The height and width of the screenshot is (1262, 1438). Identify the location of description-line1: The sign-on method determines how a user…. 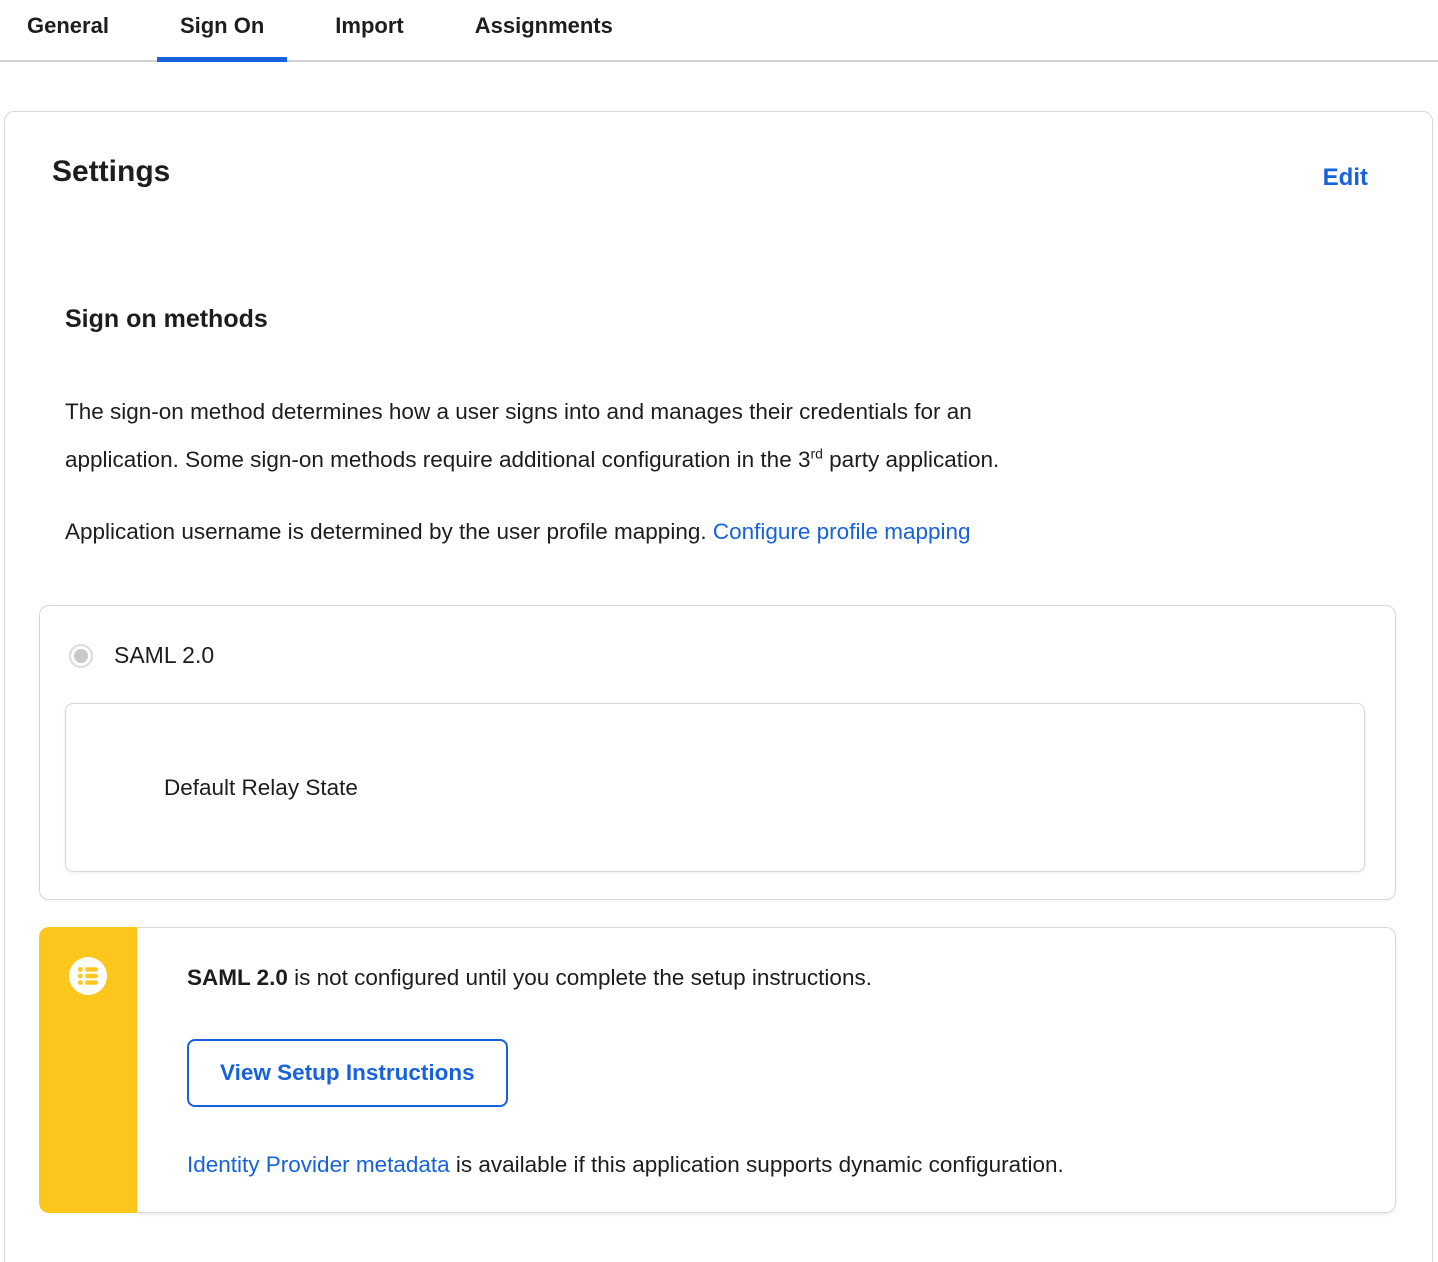
(518, 411).